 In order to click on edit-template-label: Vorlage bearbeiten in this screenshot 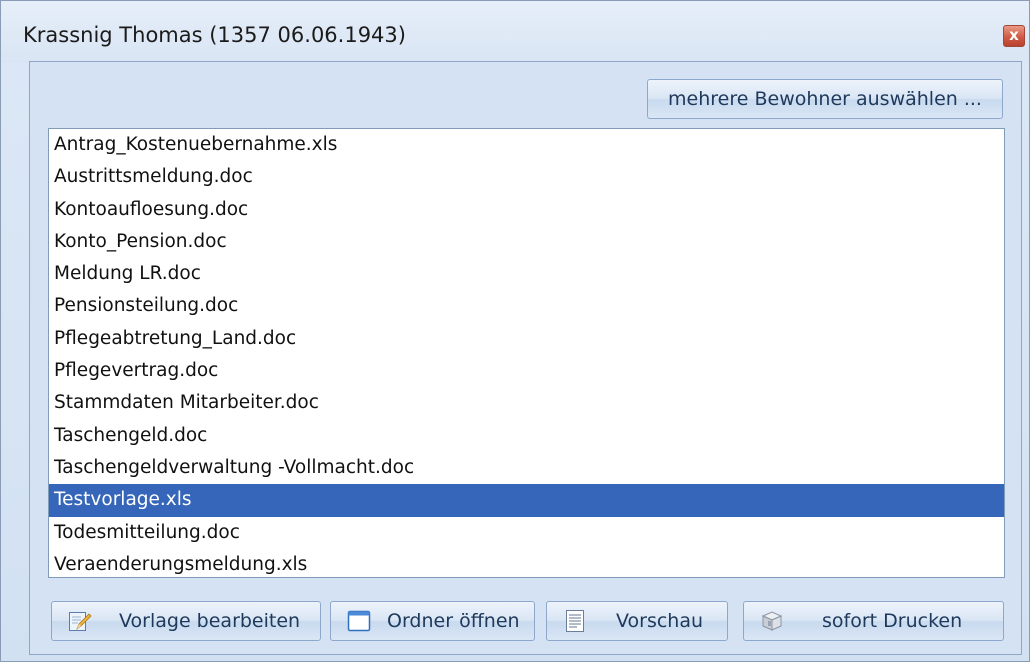, I will do `click(210, 621)`.